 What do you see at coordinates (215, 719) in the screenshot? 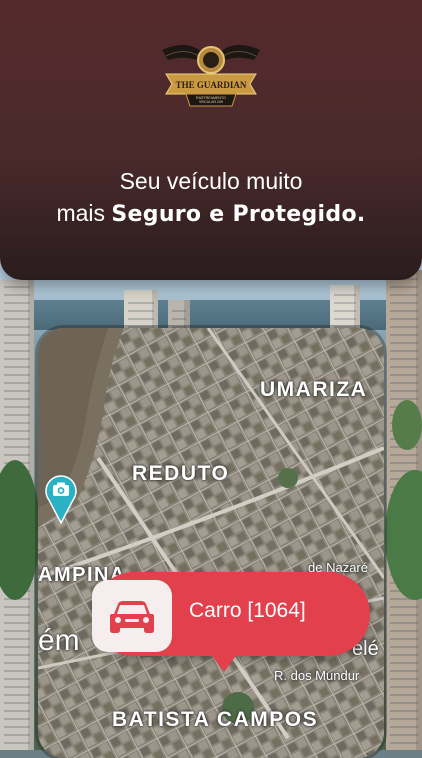
I see `map-label-batista-campos: BATISTA CAMPOS` at bounding box center [215, 719].